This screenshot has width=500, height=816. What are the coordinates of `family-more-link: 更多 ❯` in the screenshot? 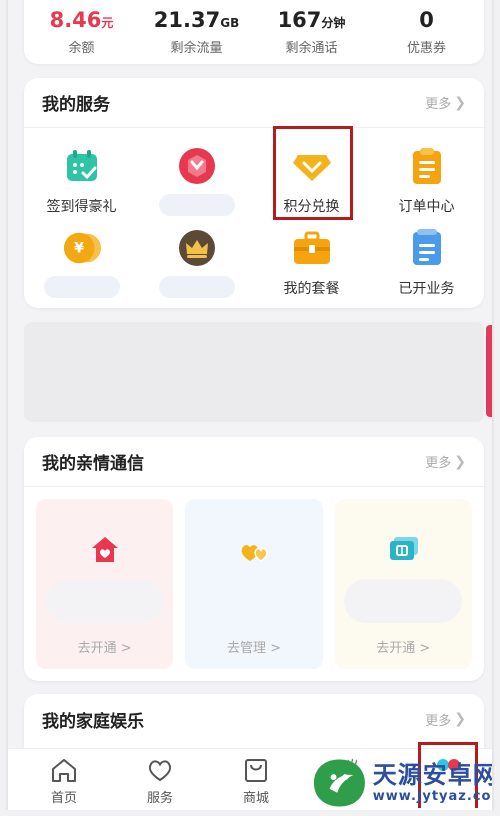 It's located at (445, 462).